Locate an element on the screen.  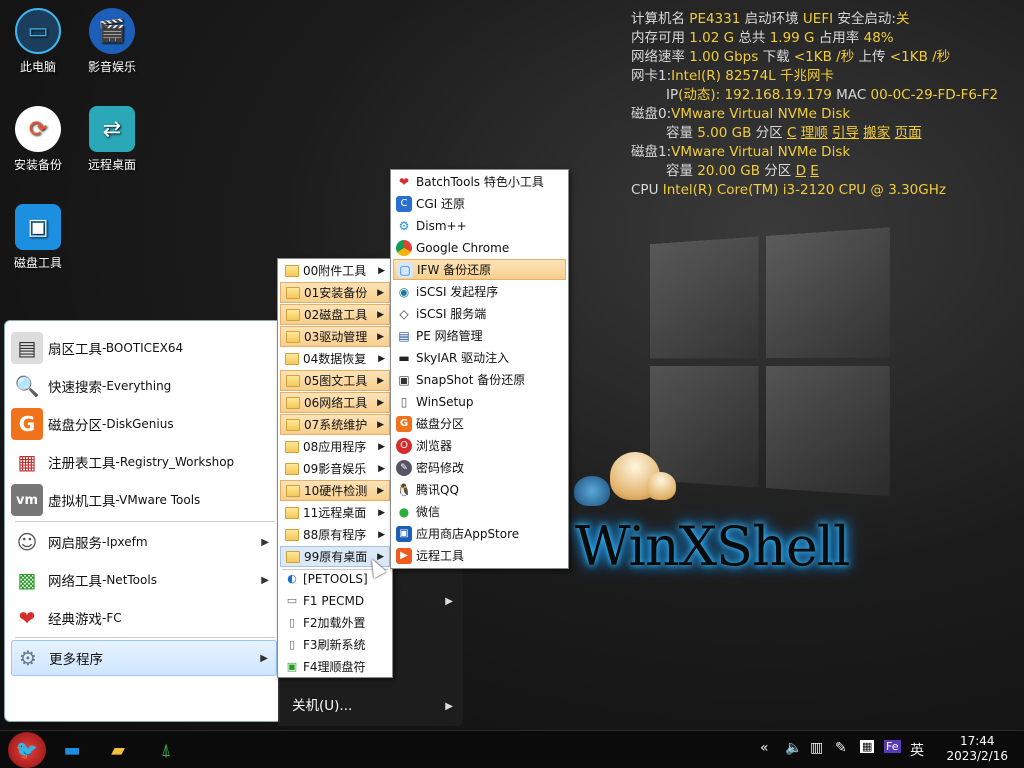
app-item-ifw: ▢ IFW 备份还原 is located at coordinates (479, 269).